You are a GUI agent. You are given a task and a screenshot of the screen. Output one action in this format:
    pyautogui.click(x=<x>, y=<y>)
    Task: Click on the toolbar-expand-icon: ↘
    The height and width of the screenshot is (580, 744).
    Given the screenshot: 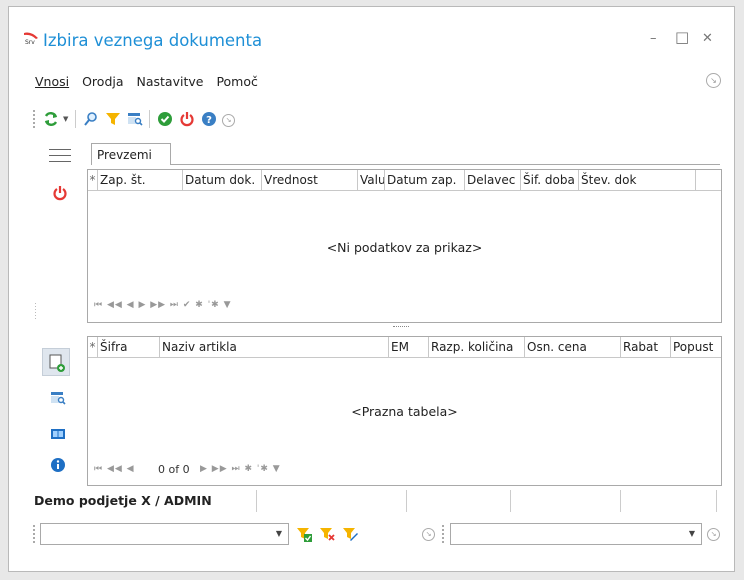 What is the action you would take?
    pyautogui.click(x=228, y=120)
    